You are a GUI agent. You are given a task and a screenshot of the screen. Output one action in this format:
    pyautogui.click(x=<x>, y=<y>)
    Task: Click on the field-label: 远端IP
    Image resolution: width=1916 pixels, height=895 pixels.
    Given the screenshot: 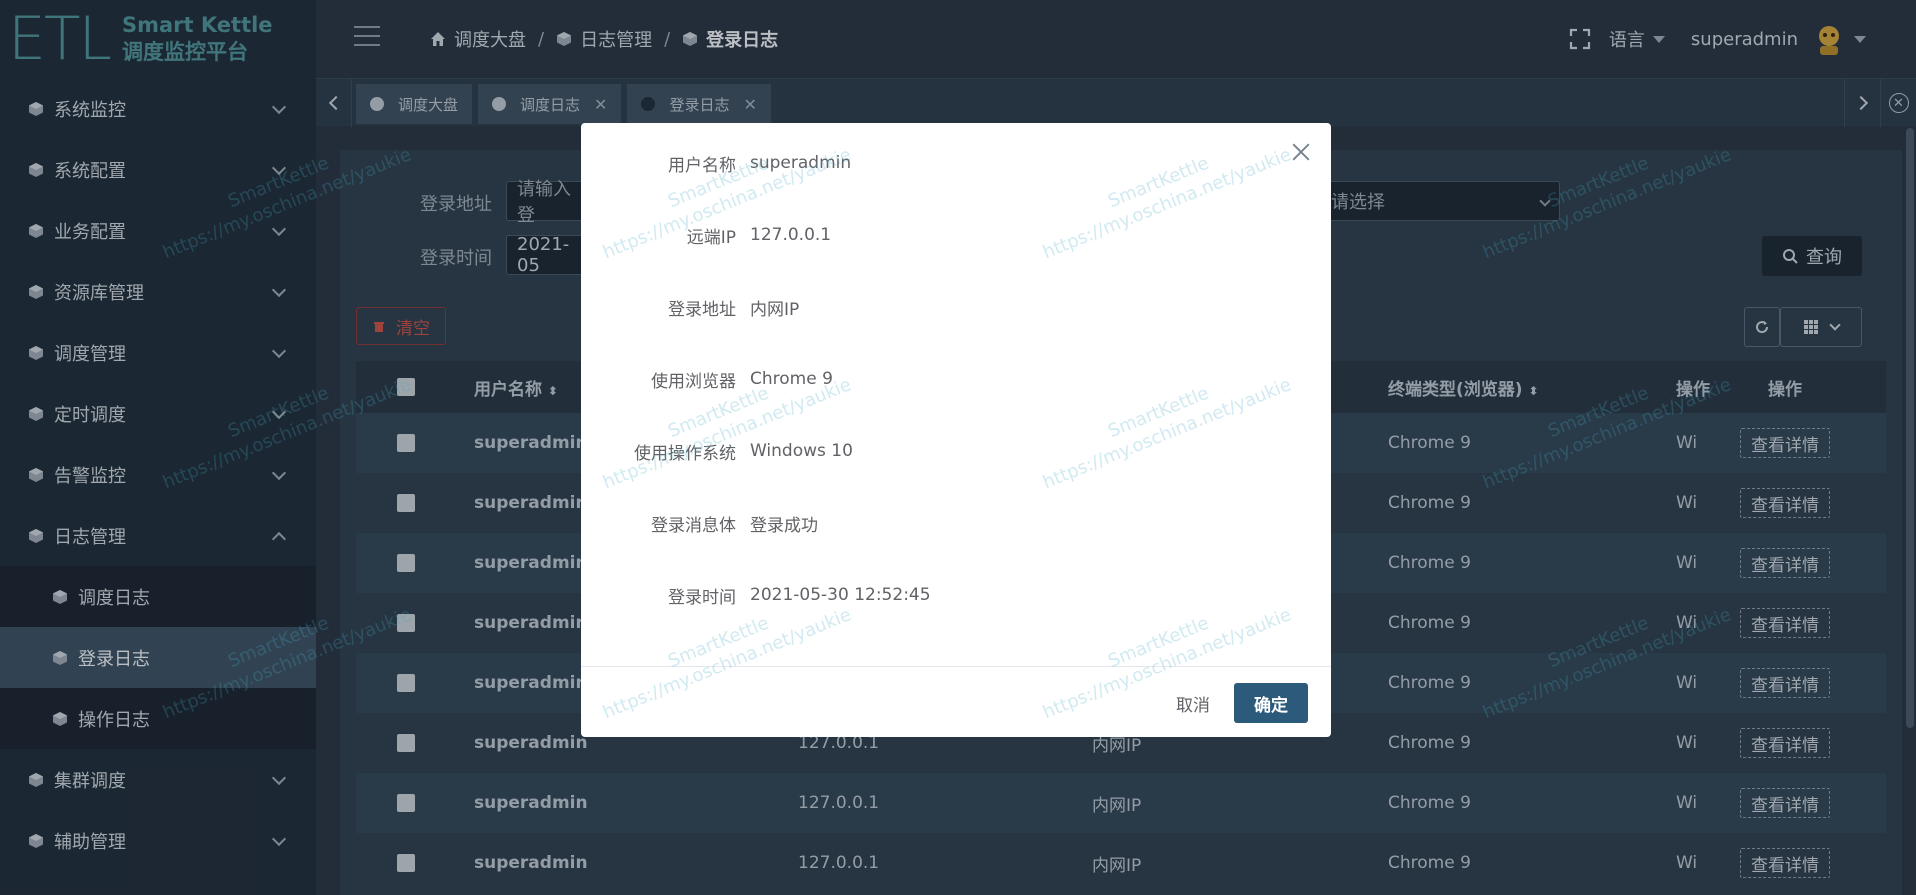 What is the action you would take?
    pyautogui.click(x=711, y=237)
    